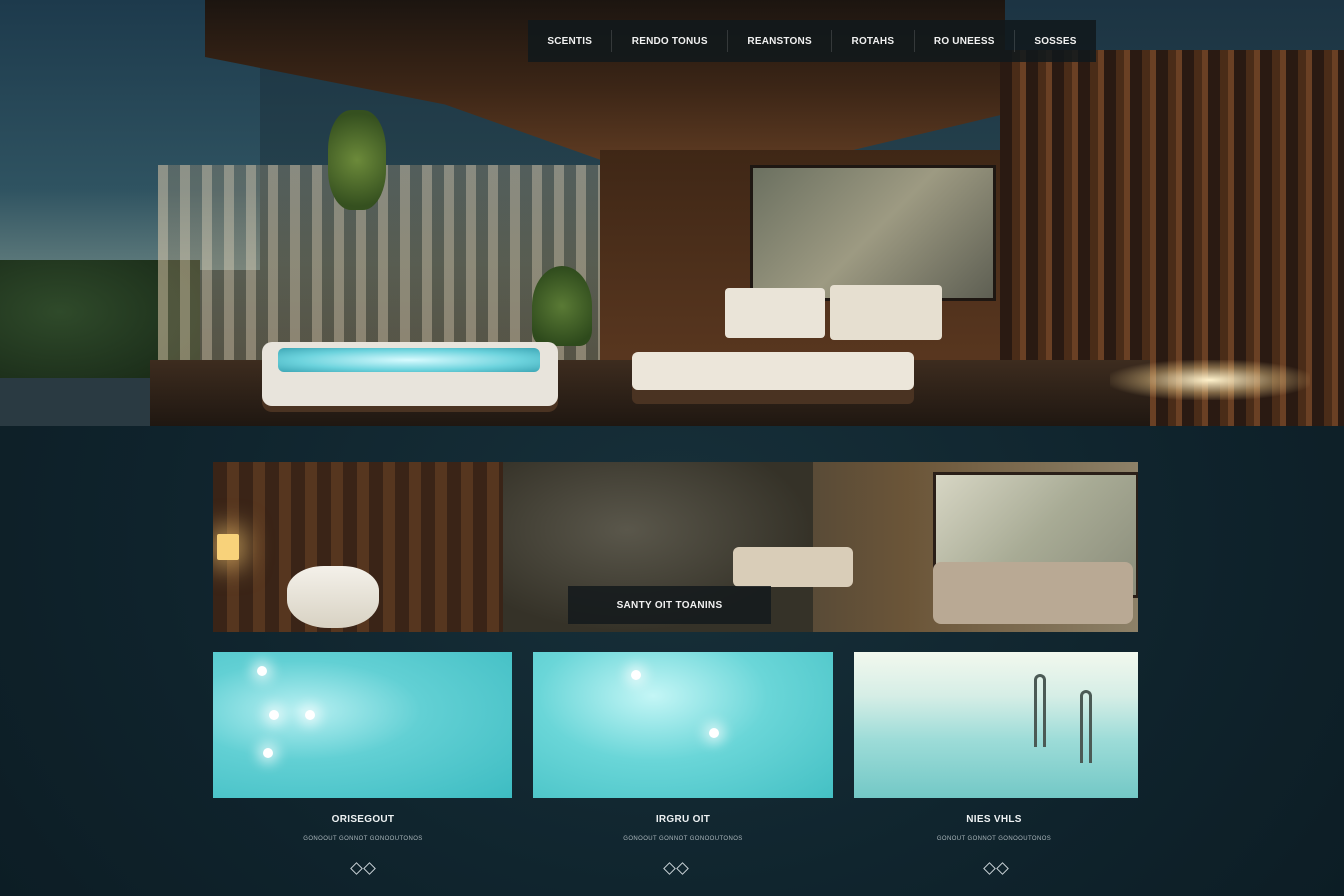 The image size is (1344, 896). What do you see at coordinates (409, 360) in the screenshot?
I see `hot-tub-water` at bounding box center [409, 360].